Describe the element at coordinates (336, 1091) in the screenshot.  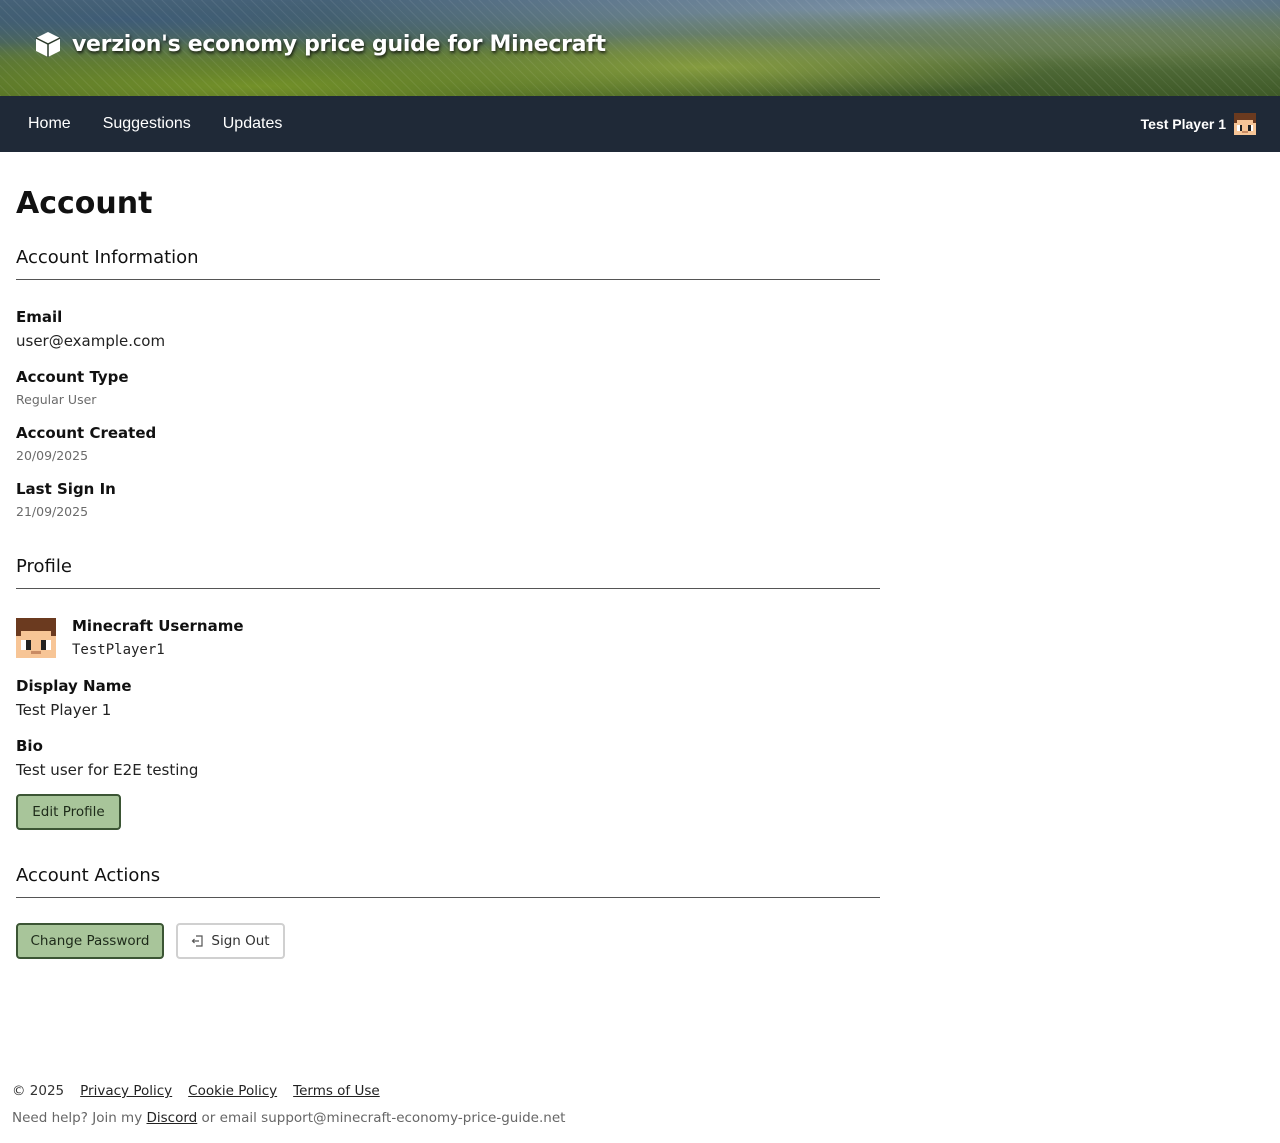
I see `terms-of-use-link: Terms of Use` at that location.